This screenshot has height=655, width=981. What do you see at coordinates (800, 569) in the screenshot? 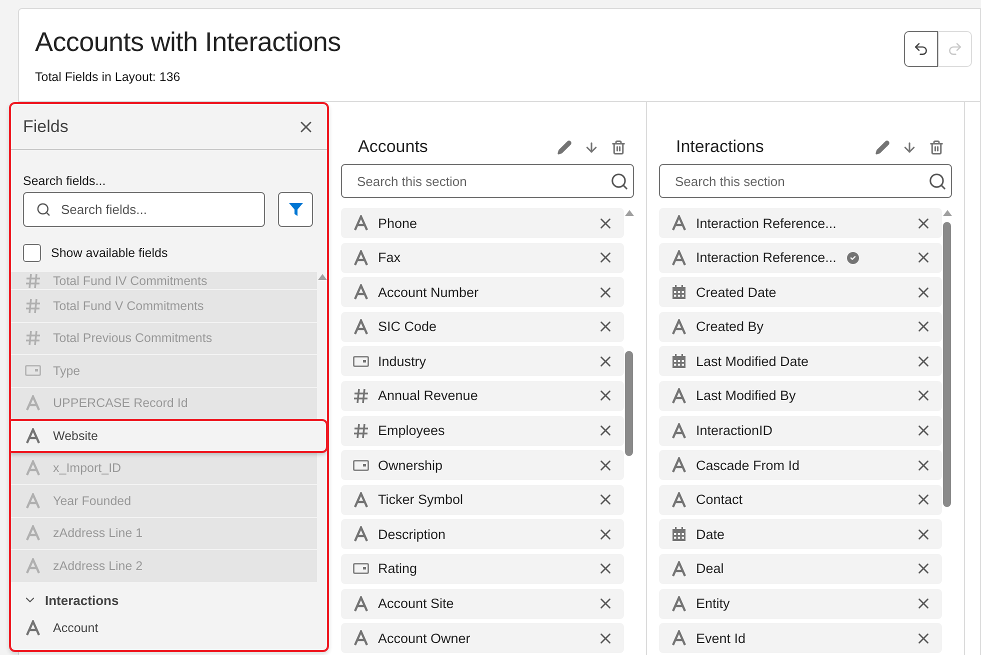
I see `field-row: Deal` at bounding box center [800, 569].